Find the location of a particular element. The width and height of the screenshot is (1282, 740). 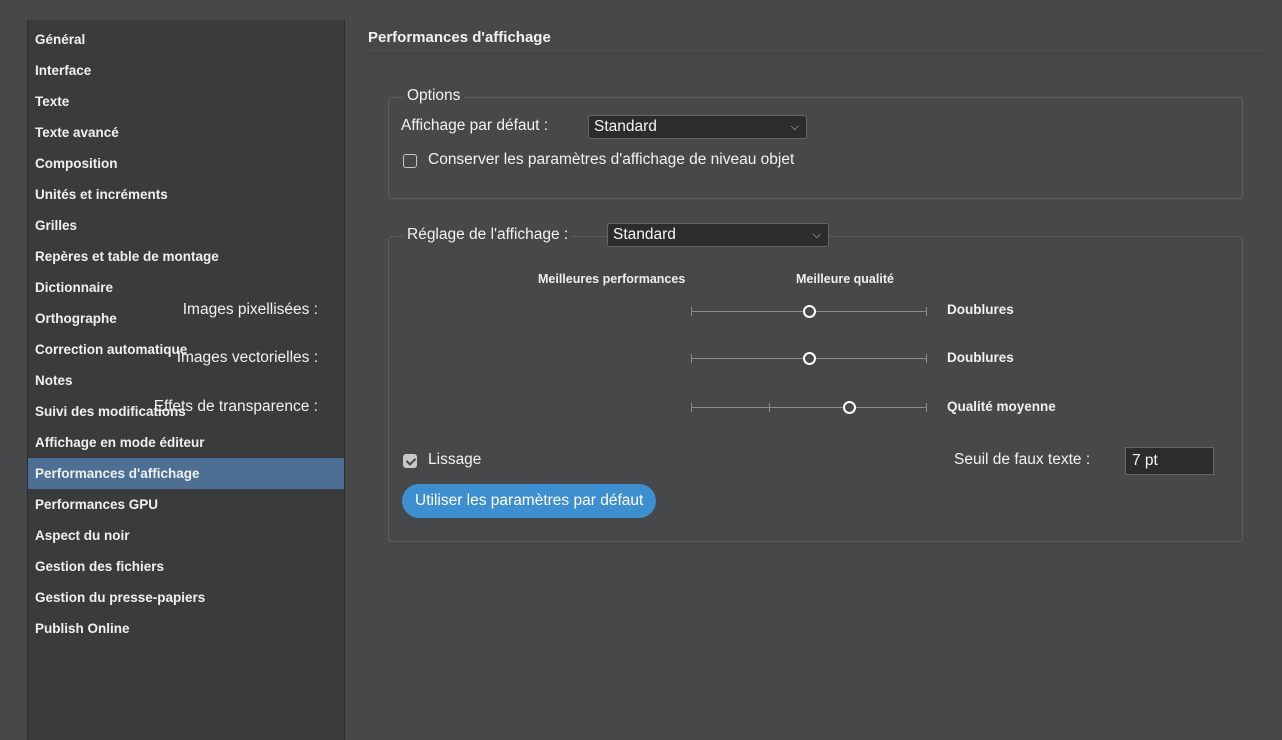

default-view-value: Standard is located at coordinates (625, 126).